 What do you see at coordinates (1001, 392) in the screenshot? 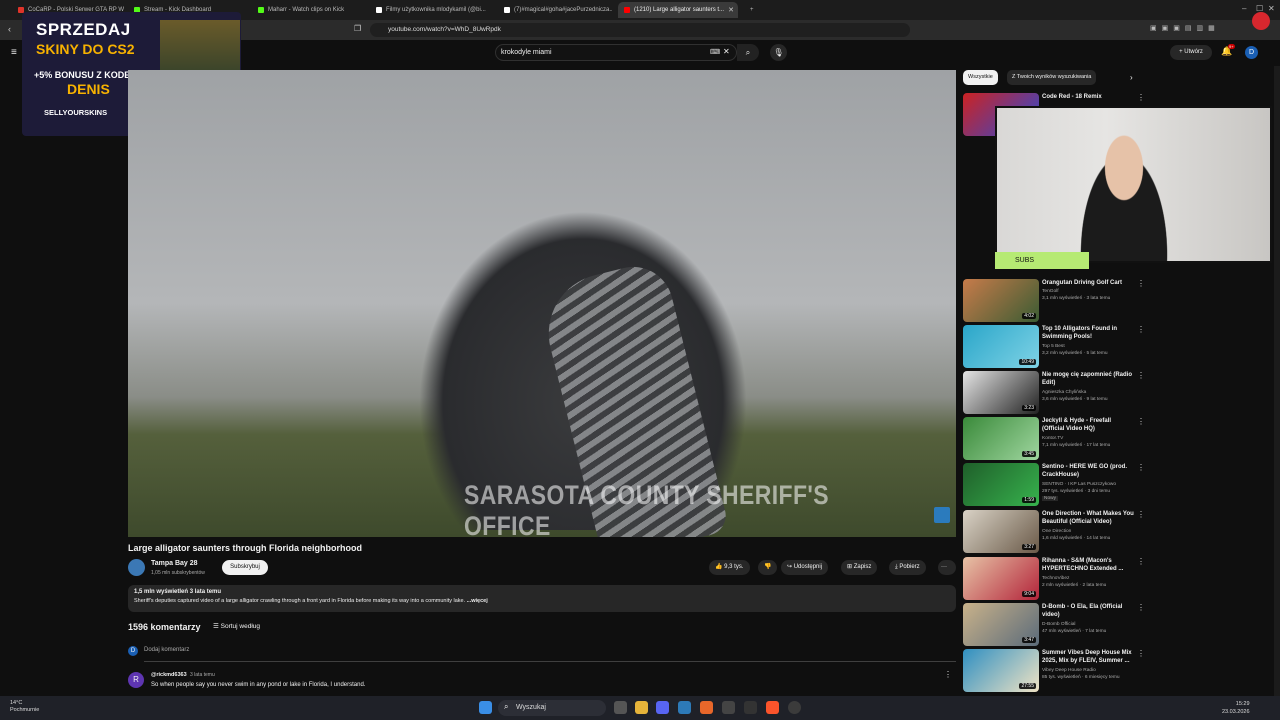
I see `video-thumbnail: 3:23` at bounding box center [1001, 392].